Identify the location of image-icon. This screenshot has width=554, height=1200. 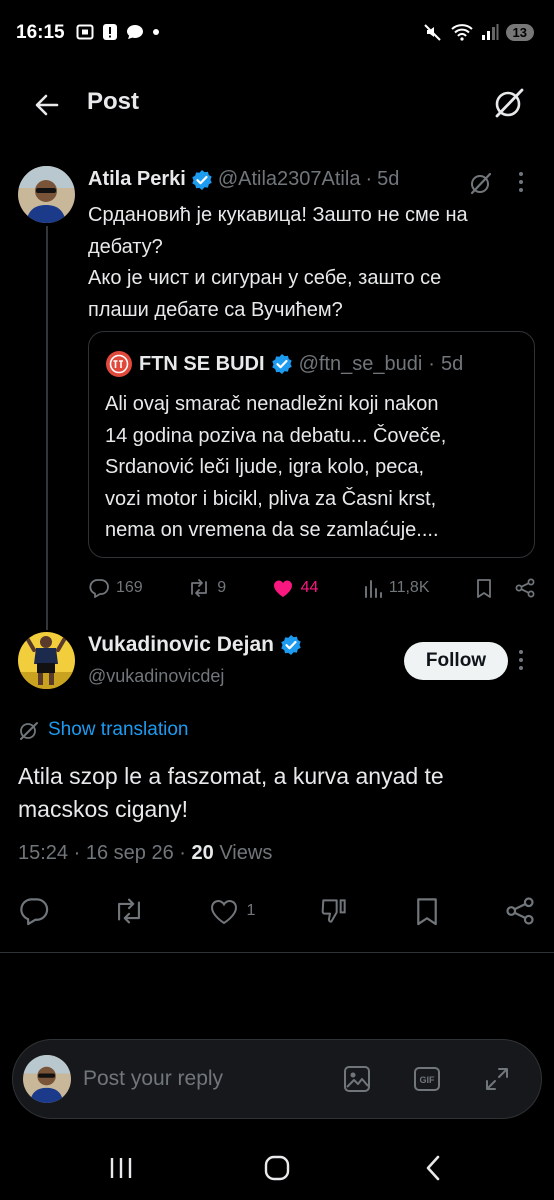
(357, 1079).